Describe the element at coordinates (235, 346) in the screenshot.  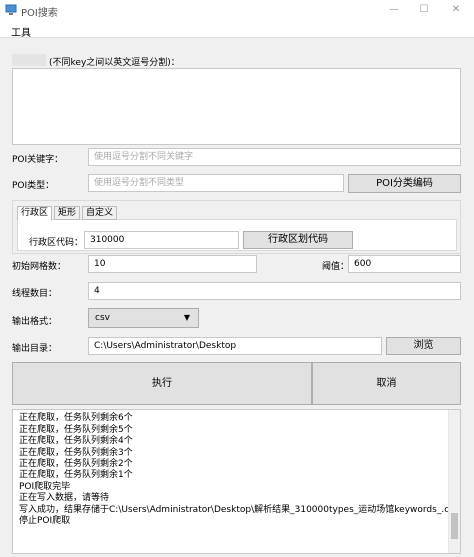
I see `output-dir-input: C:\Users\Administrator\Desktop` at that location.